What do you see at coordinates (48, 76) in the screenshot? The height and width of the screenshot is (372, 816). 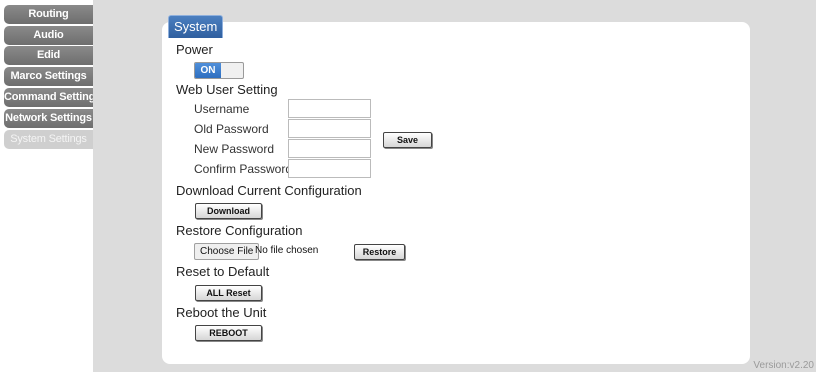 I see `sidebar-item-marco-settings: Marco Settings` at bounding box center [48, 76].